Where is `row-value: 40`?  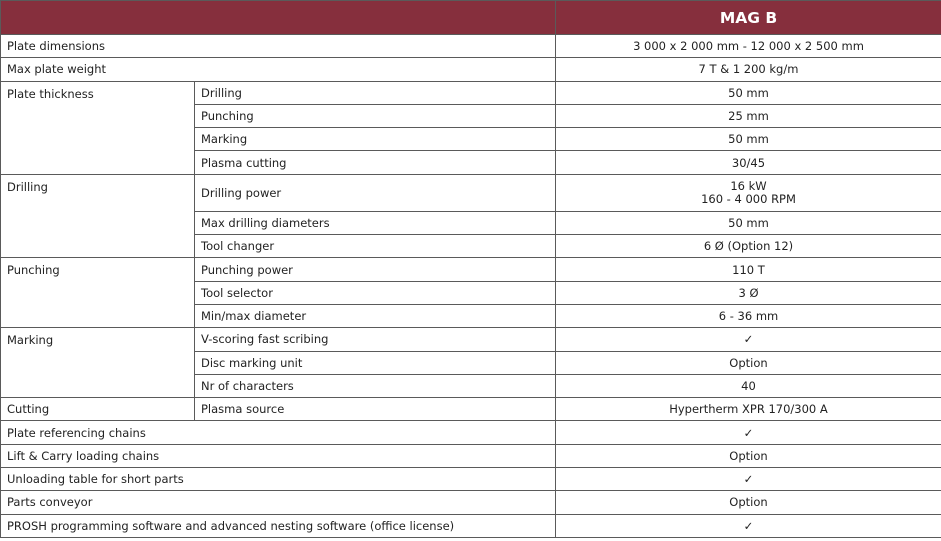 row-value: 40 is located at coordinates (748, 386).